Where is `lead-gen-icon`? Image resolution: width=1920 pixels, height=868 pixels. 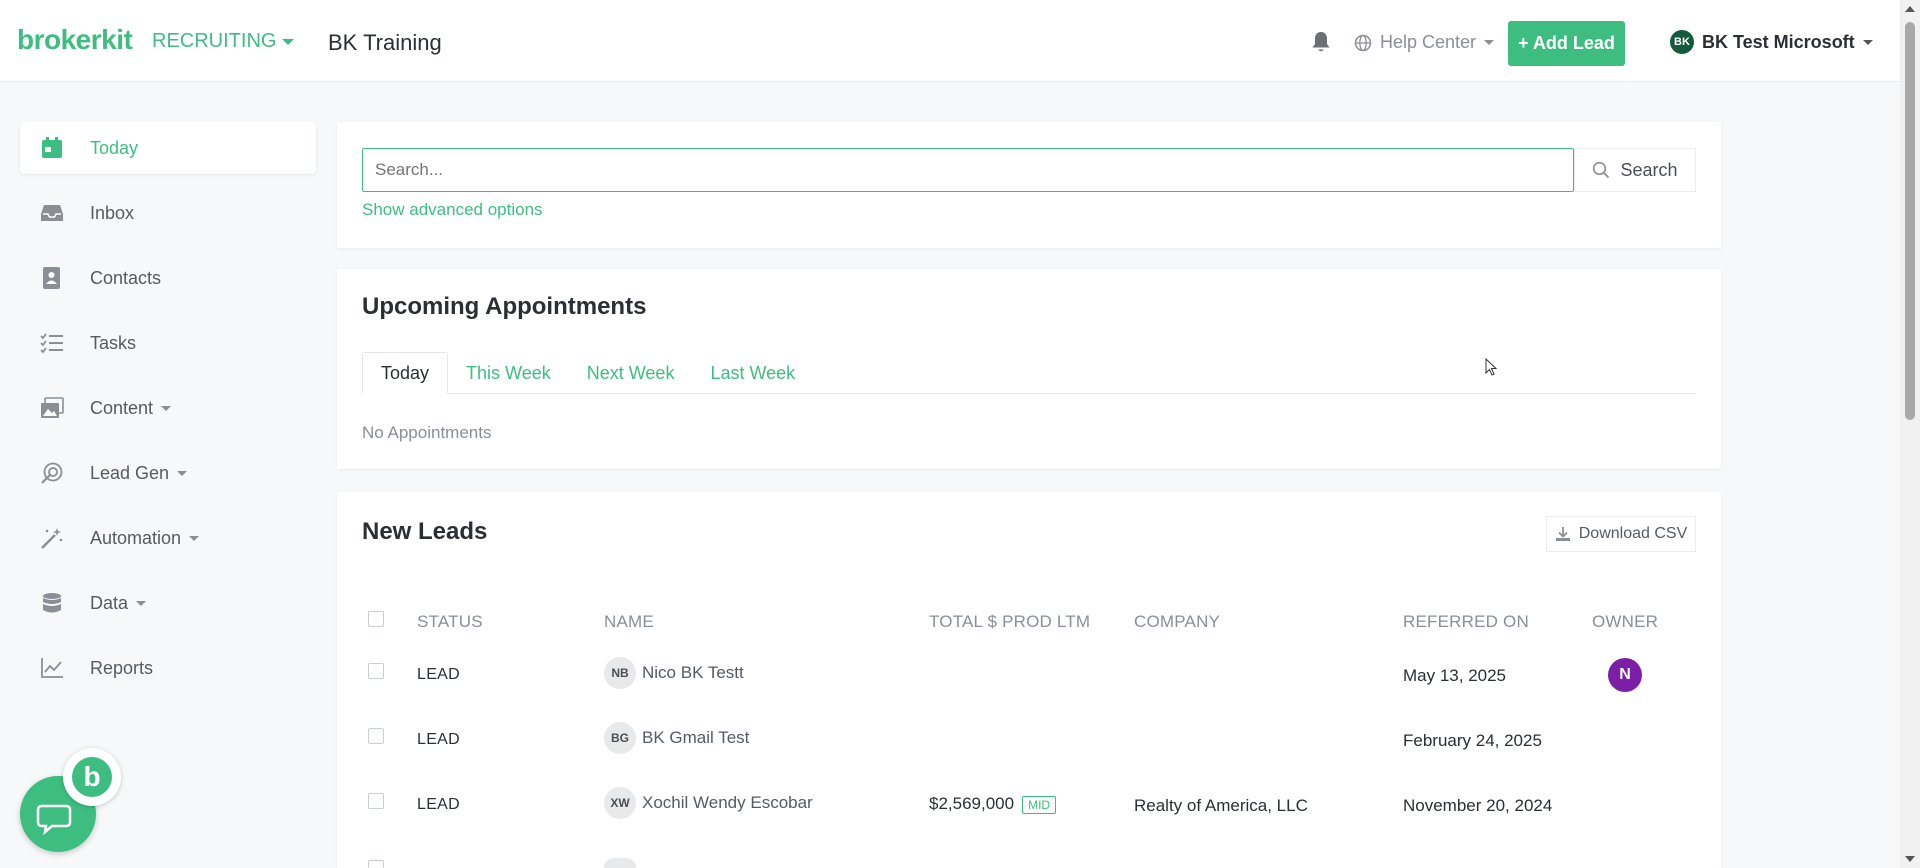 lead-gen-icon is located at coordinates (52, 473).